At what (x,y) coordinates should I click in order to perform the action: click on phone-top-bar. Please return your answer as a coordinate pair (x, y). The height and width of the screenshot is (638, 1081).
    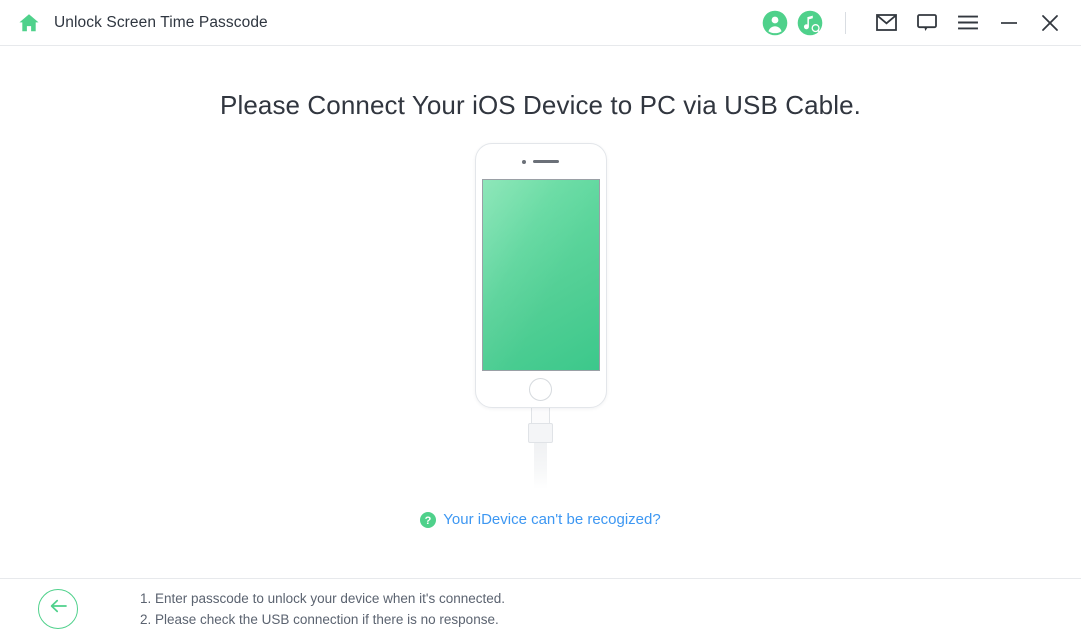
    Looking at the image, I should click on (541, 161).